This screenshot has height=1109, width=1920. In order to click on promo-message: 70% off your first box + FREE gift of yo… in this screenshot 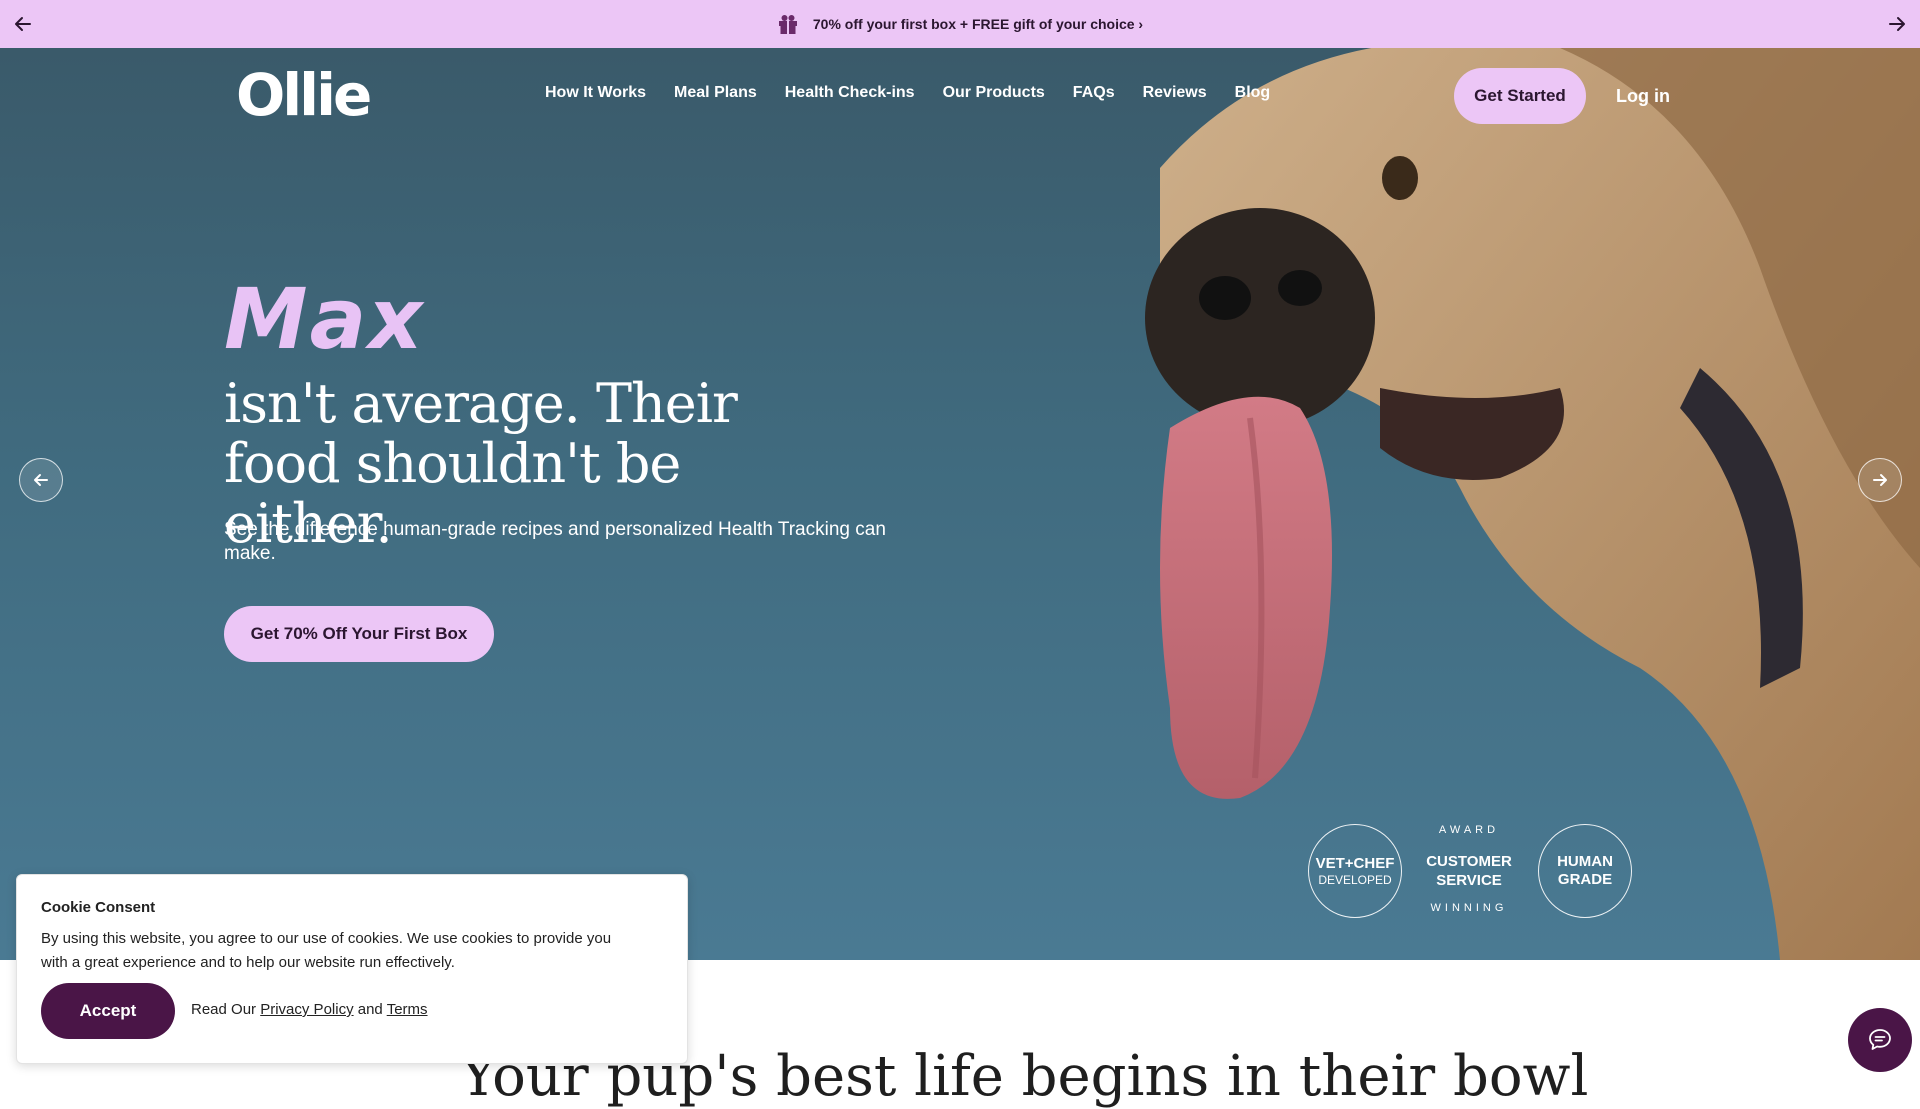, I will do `click(960, 24)`.